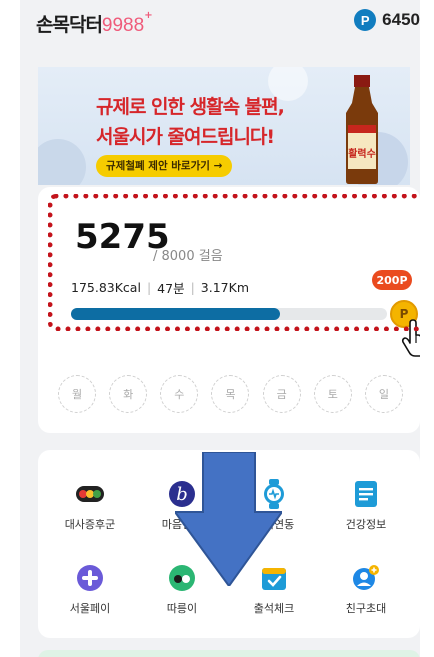 This screenshot has width=434, height=657. I want to click on menu-item-label: 따릉이, so click(182, 608).